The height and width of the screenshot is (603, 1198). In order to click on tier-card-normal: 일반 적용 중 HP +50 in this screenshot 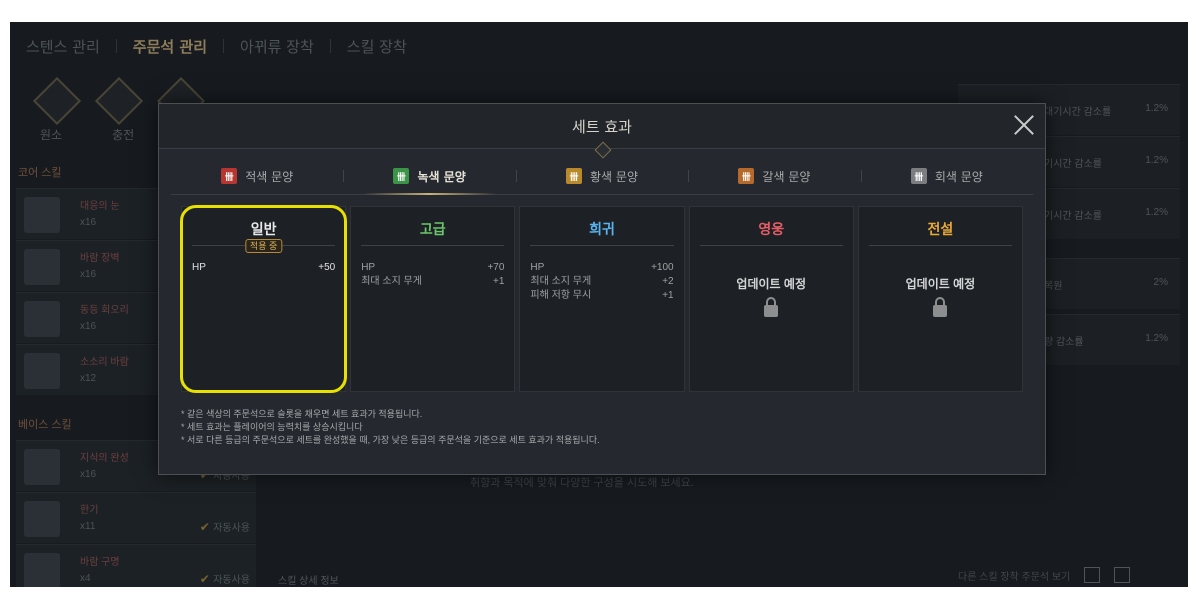, I will do `click(264, 299)`.